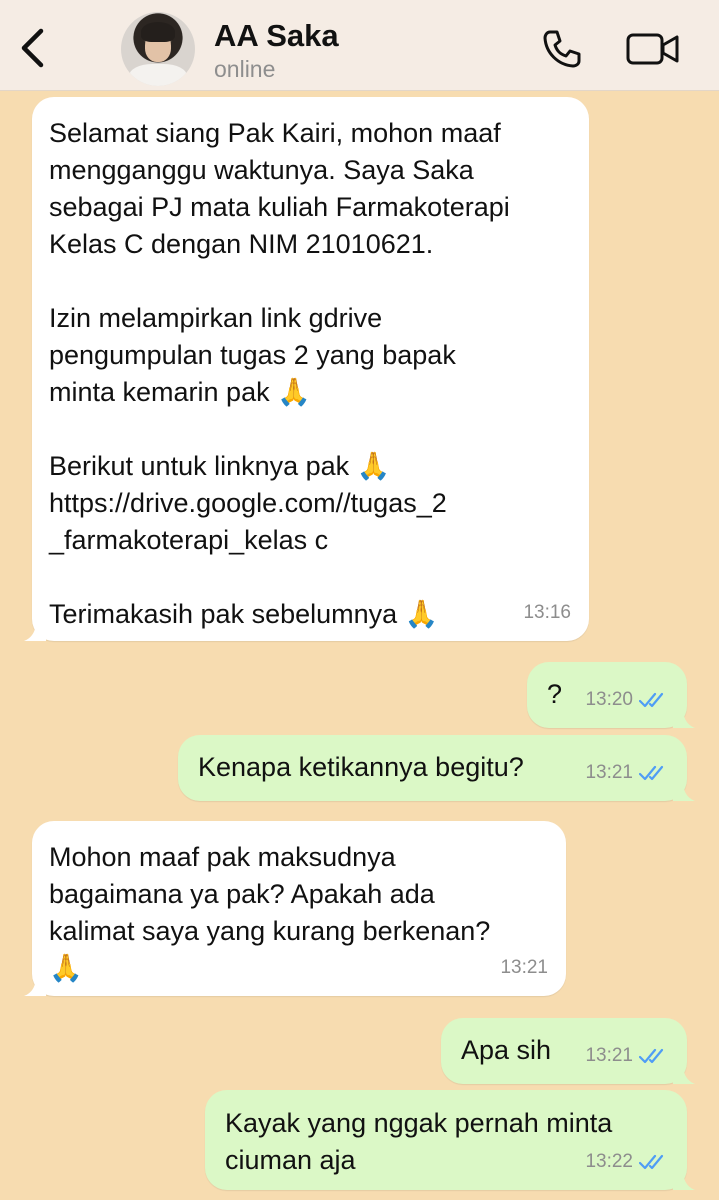  I want to click on avatar, so click(158, 49).